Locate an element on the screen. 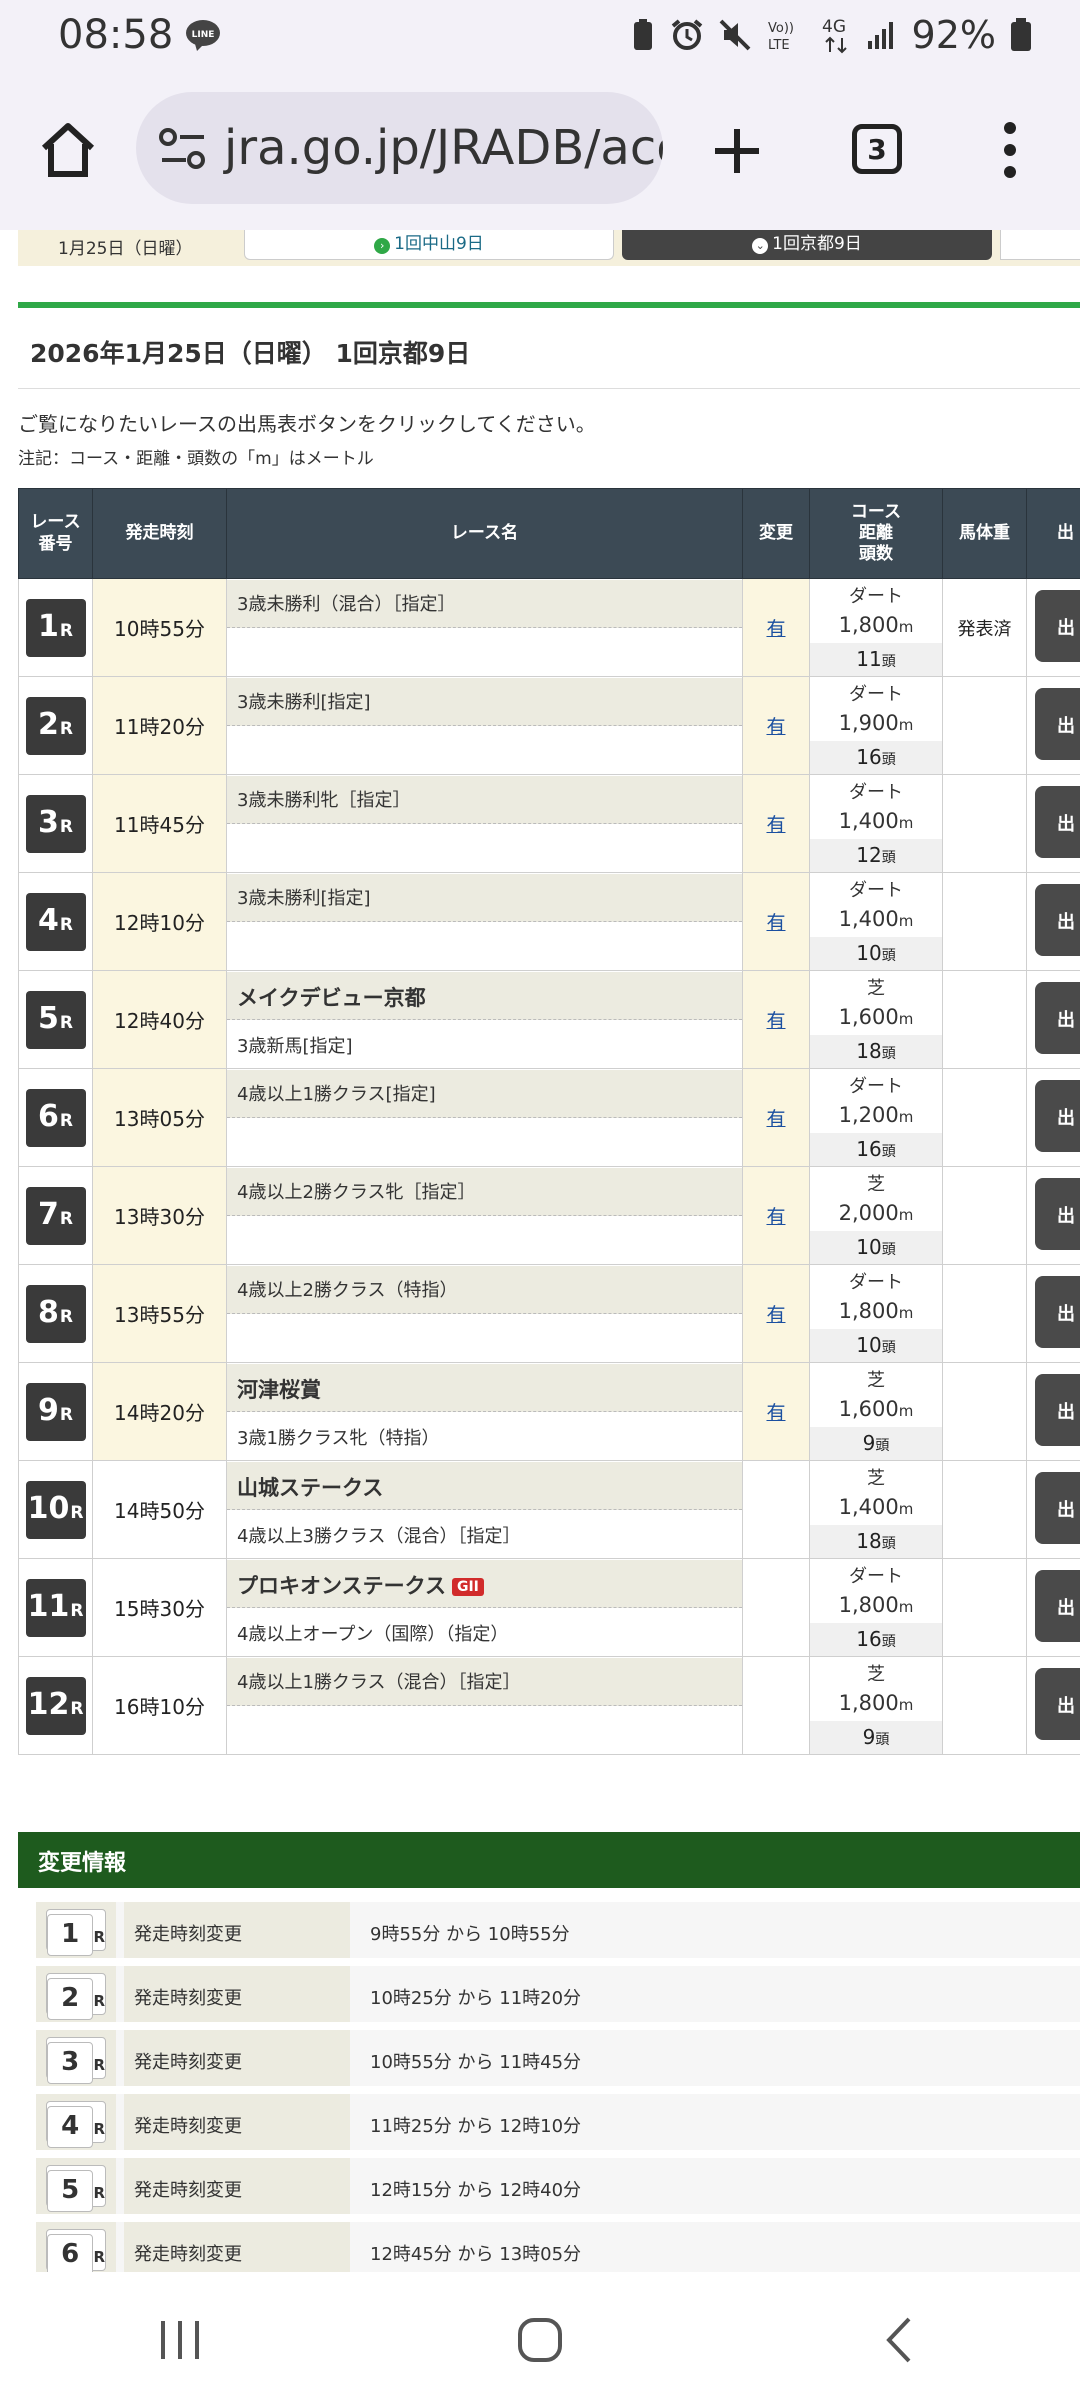  tab-kyoto: ⌄ 1回京都9日 is located at coordinates (807, 245).